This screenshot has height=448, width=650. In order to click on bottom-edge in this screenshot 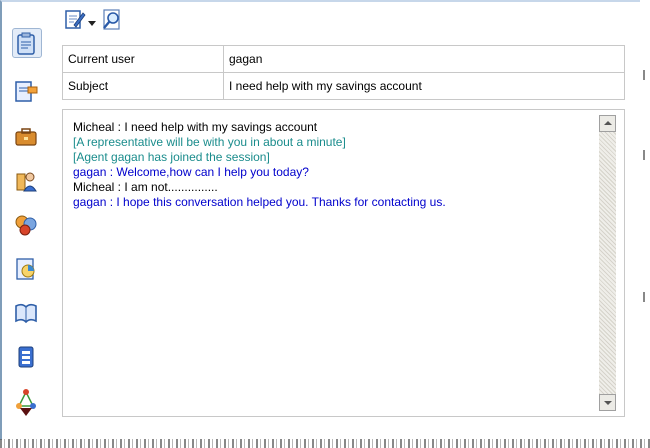, I will do `click(325, 443)`.